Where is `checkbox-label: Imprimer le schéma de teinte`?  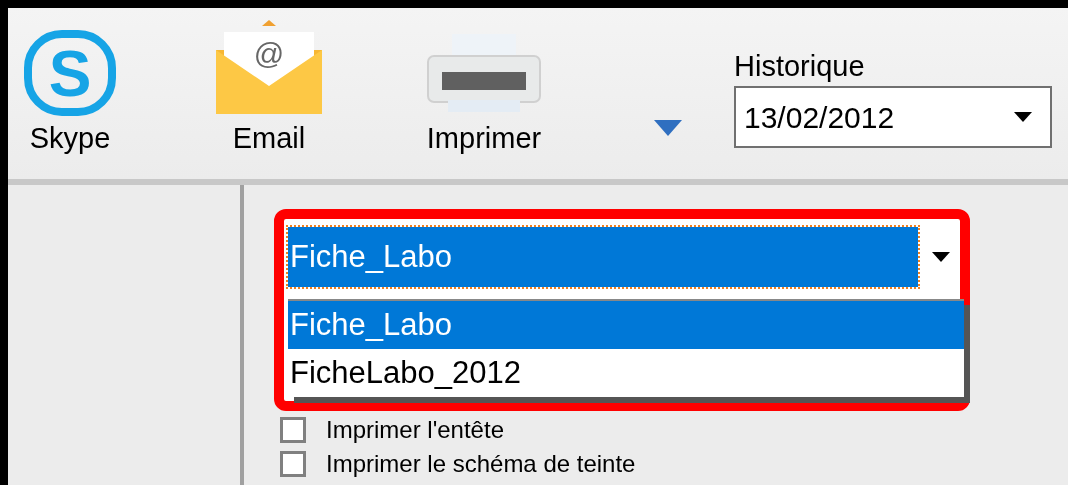
checkbox-label: Imprimer le schéma de teinte is located at coordinates (481, 464).